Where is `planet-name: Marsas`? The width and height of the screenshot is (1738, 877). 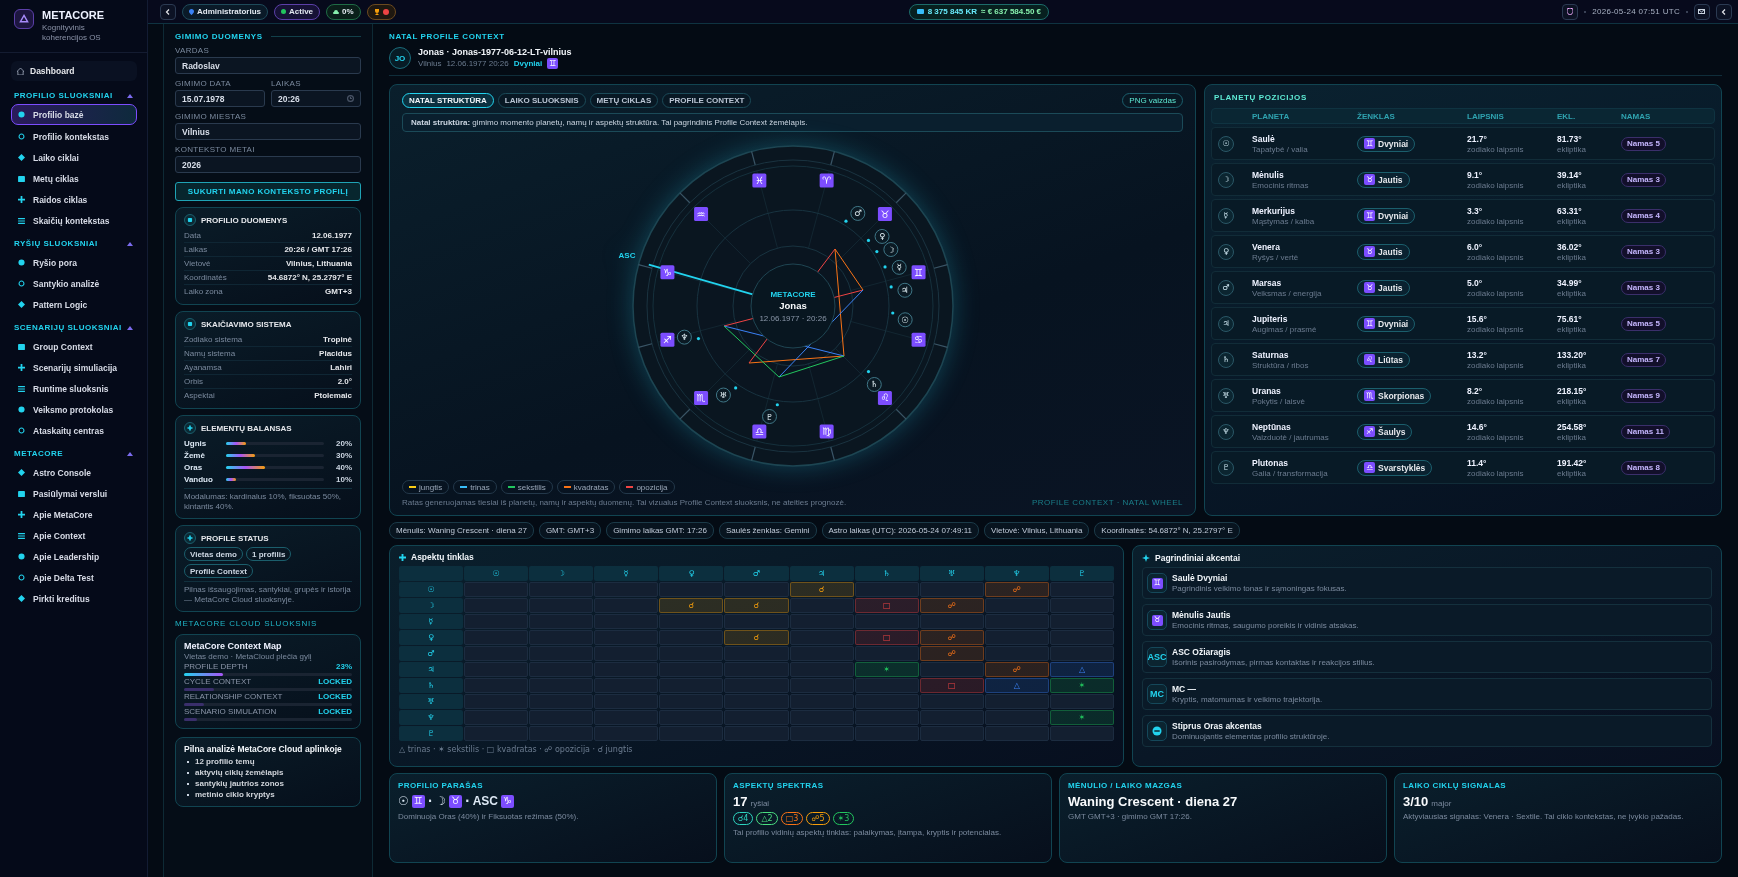 planet-name: Marsas is located at coordinates (1267, 282).